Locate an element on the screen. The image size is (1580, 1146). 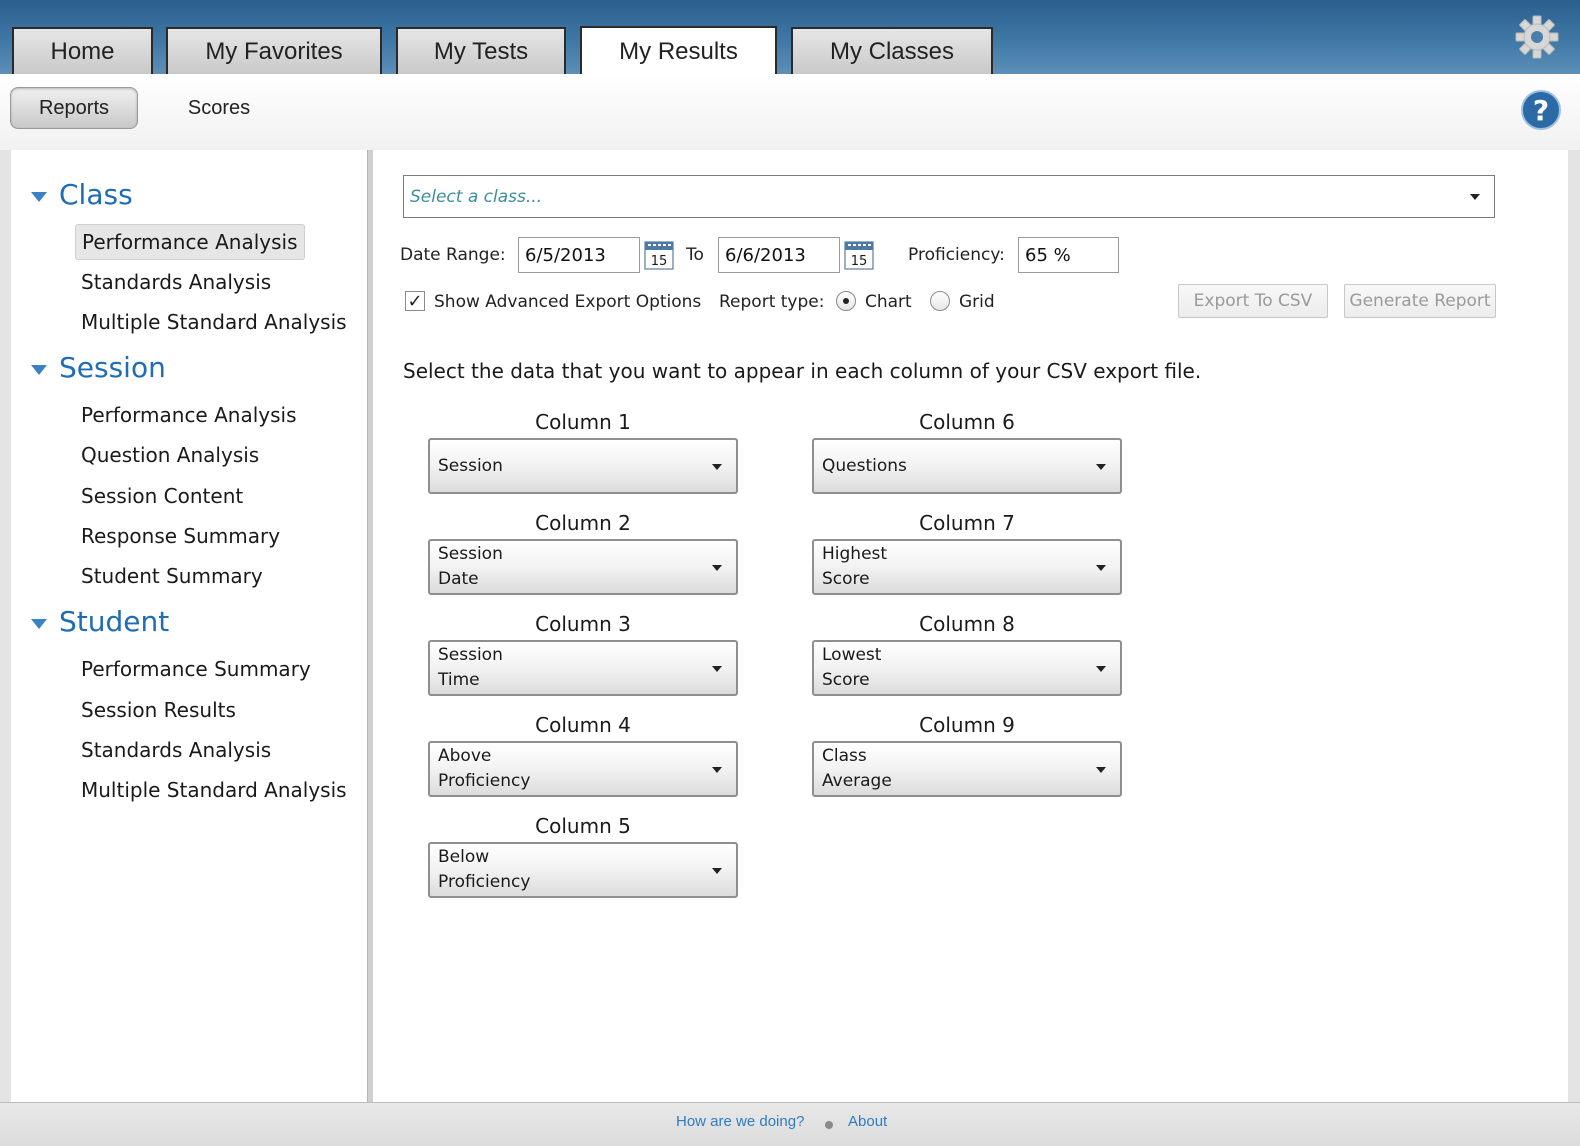
tab-my-results: My Results is located at coordinates (678, 50).